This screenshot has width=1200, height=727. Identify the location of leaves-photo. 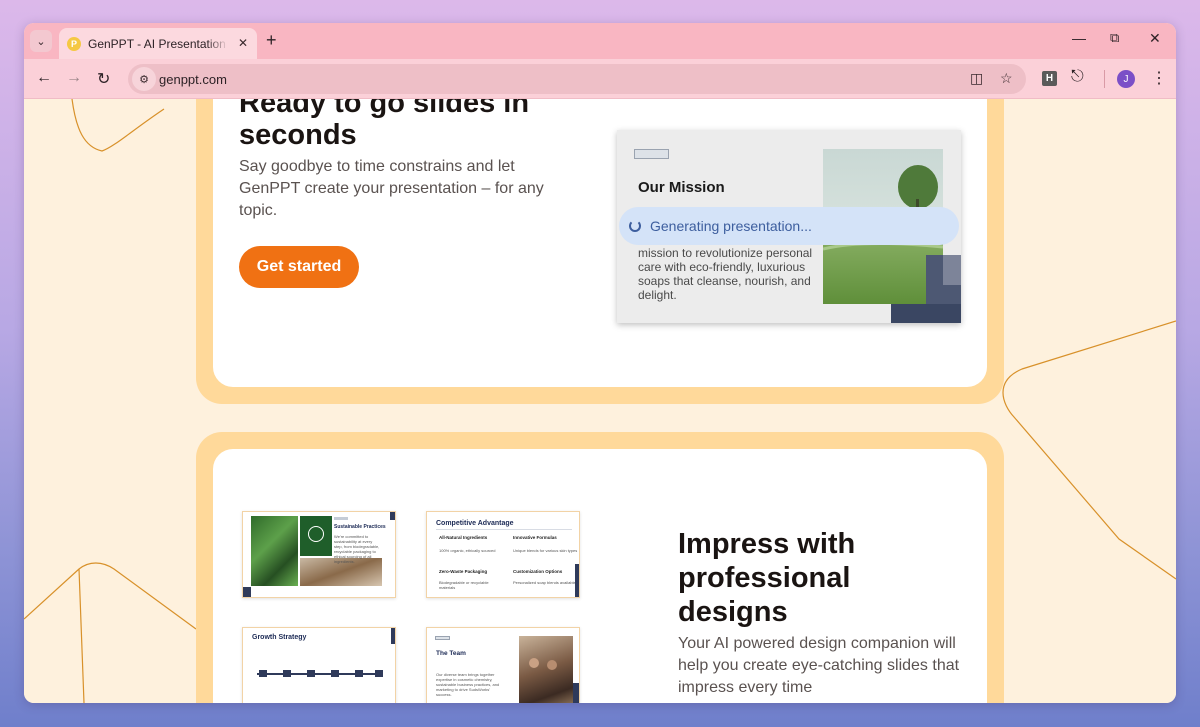
(274, 551).